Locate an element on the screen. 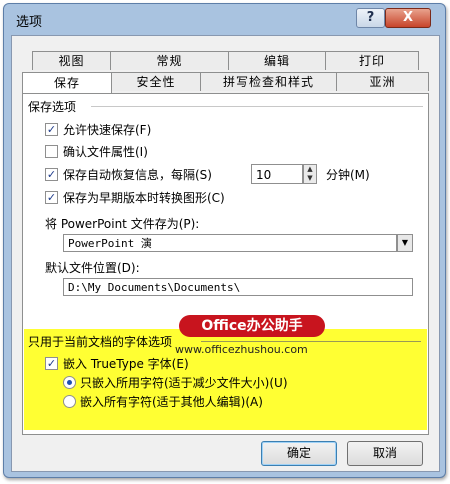 This screenshot has width=450, height=484. autorecover-checkbox: ✓ is located at coordinates (51, 174).